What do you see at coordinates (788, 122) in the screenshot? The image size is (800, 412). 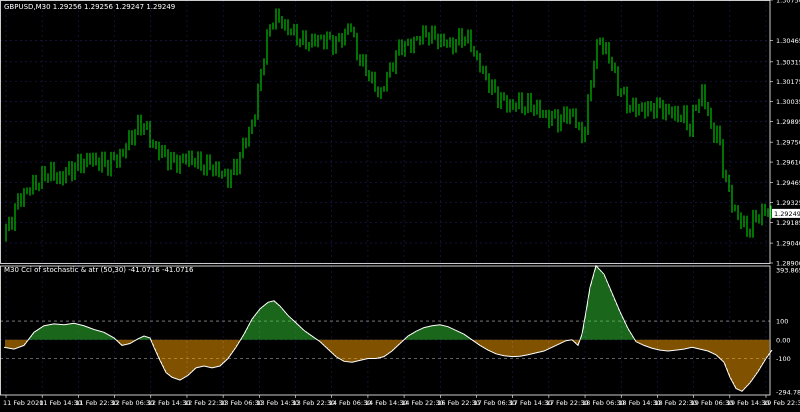 I see `price-tick-label: 1.29895` at bounding box center [788, 122].